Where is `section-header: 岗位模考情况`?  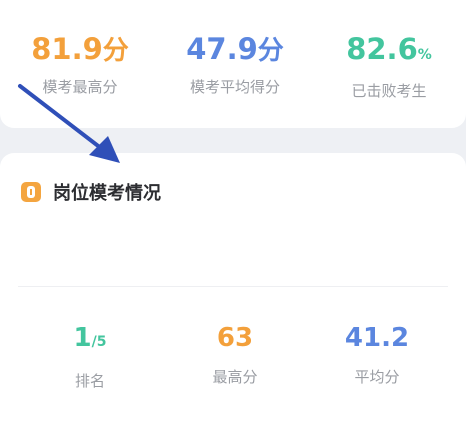 section-header: 岗位模考情况 is located at coordinates (91, 192).